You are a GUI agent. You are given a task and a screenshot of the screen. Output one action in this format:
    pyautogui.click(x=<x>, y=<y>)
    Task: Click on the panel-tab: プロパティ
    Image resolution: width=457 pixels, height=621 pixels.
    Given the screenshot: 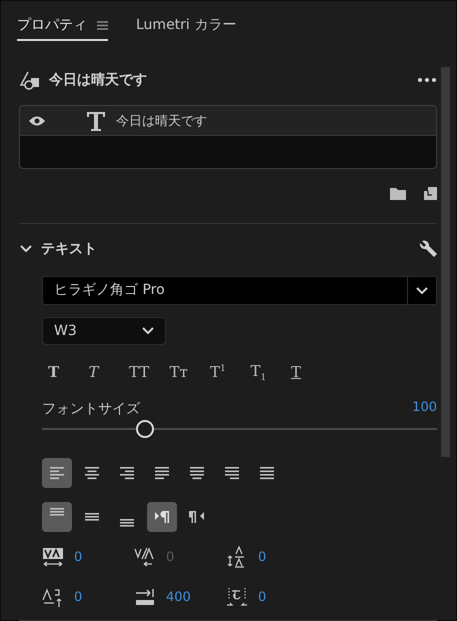 What is the action you would take?
    pyautogui.click(x=62, y=28)
    